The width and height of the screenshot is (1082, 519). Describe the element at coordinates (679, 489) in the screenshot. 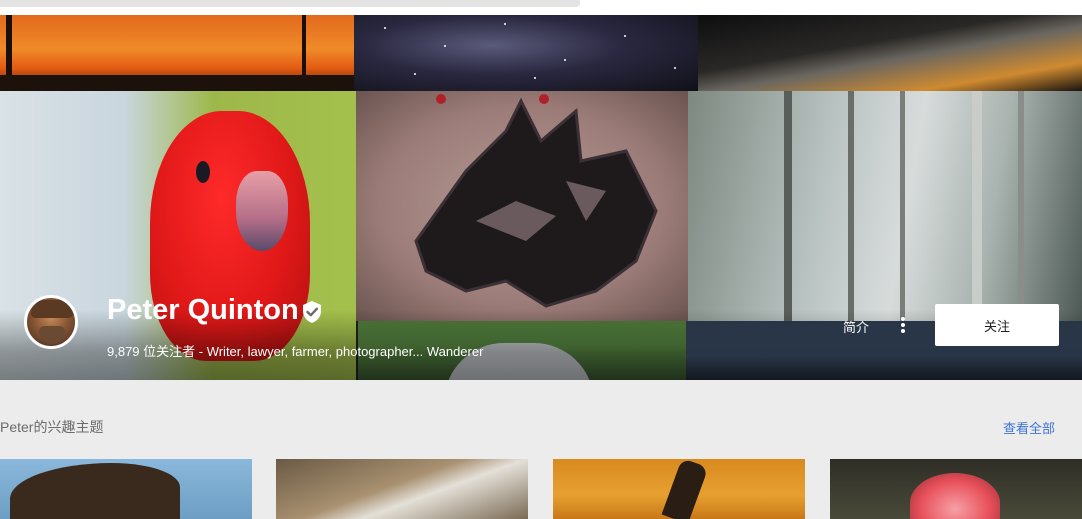

I see `interest-card-sunset-silhouette` at that location.